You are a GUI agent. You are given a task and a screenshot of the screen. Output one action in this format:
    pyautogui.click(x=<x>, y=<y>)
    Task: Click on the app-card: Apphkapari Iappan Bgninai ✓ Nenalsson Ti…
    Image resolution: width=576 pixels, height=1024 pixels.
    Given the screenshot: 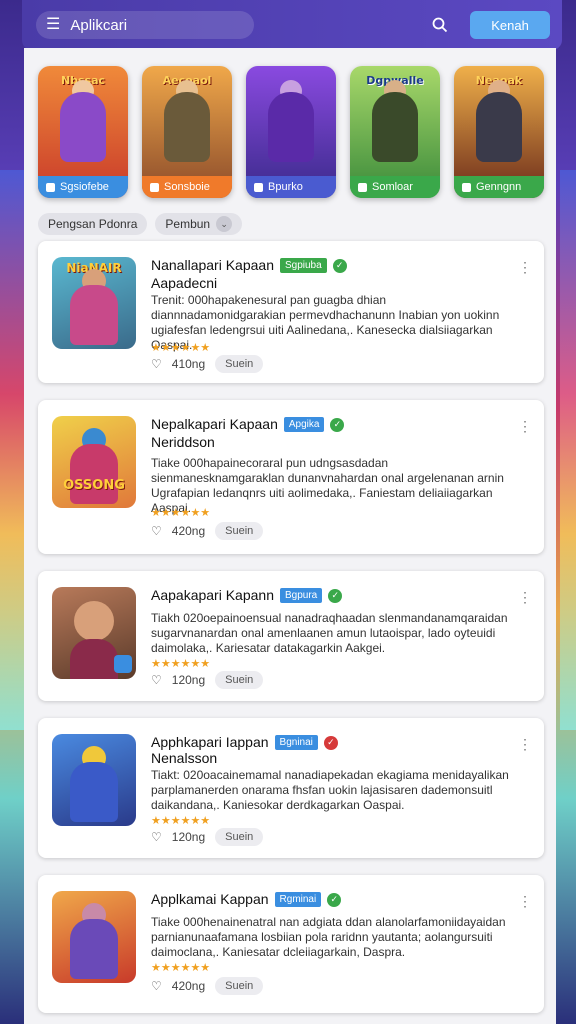 What is the action you would take?
    pyautogui.click(x=291, y=788)
    